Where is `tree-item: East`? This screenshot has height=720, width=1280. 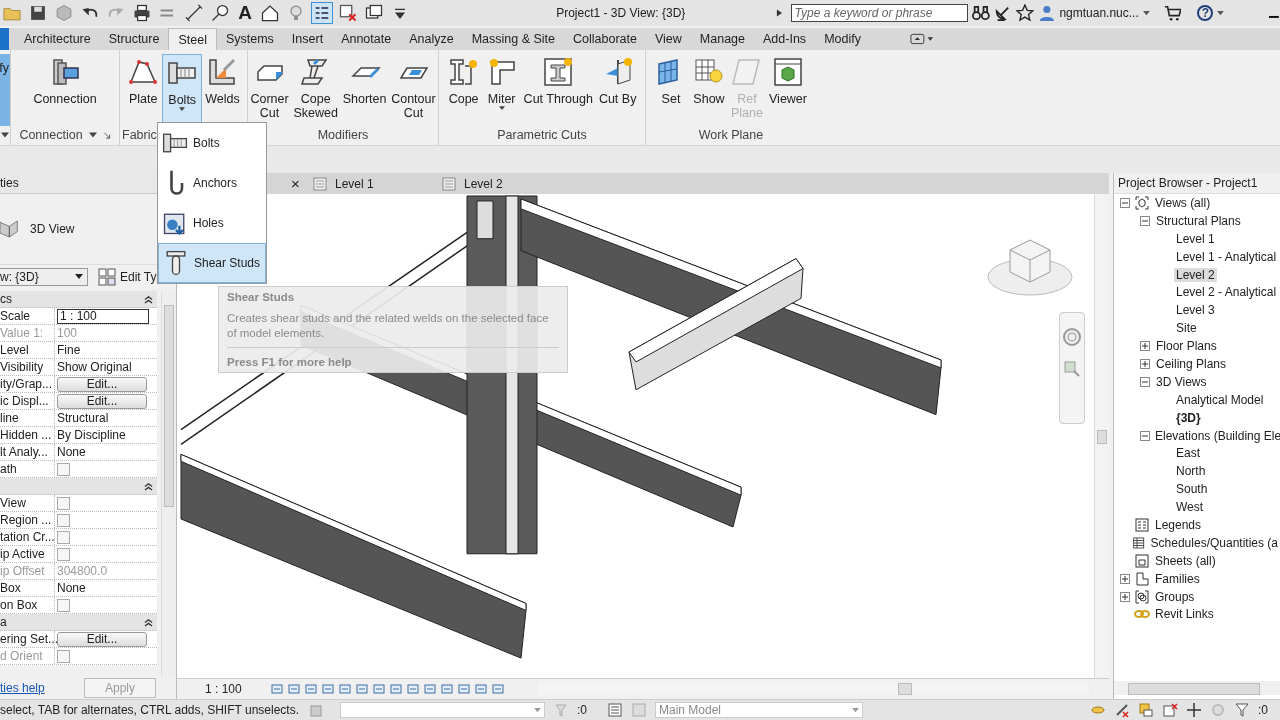
tree-item: East is located at coordinates (1188, 453).